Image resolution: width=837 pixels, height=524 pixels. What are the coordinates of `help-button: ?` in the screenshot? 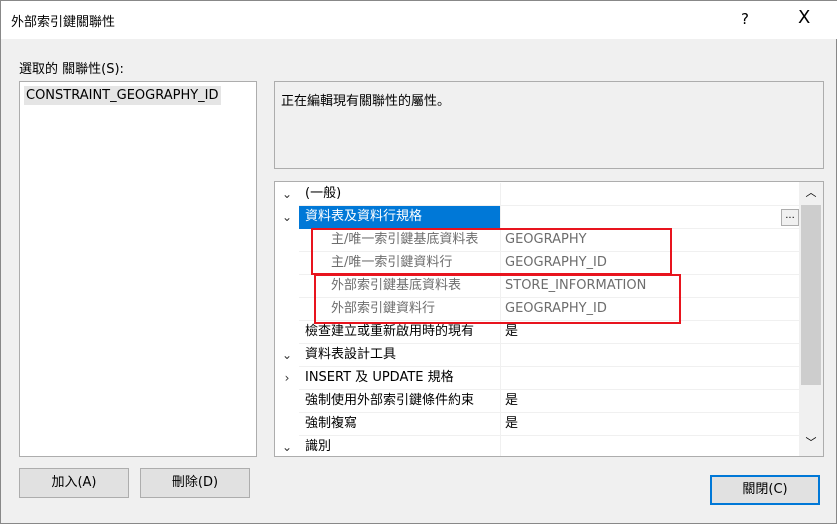 It's located at (745, 19).